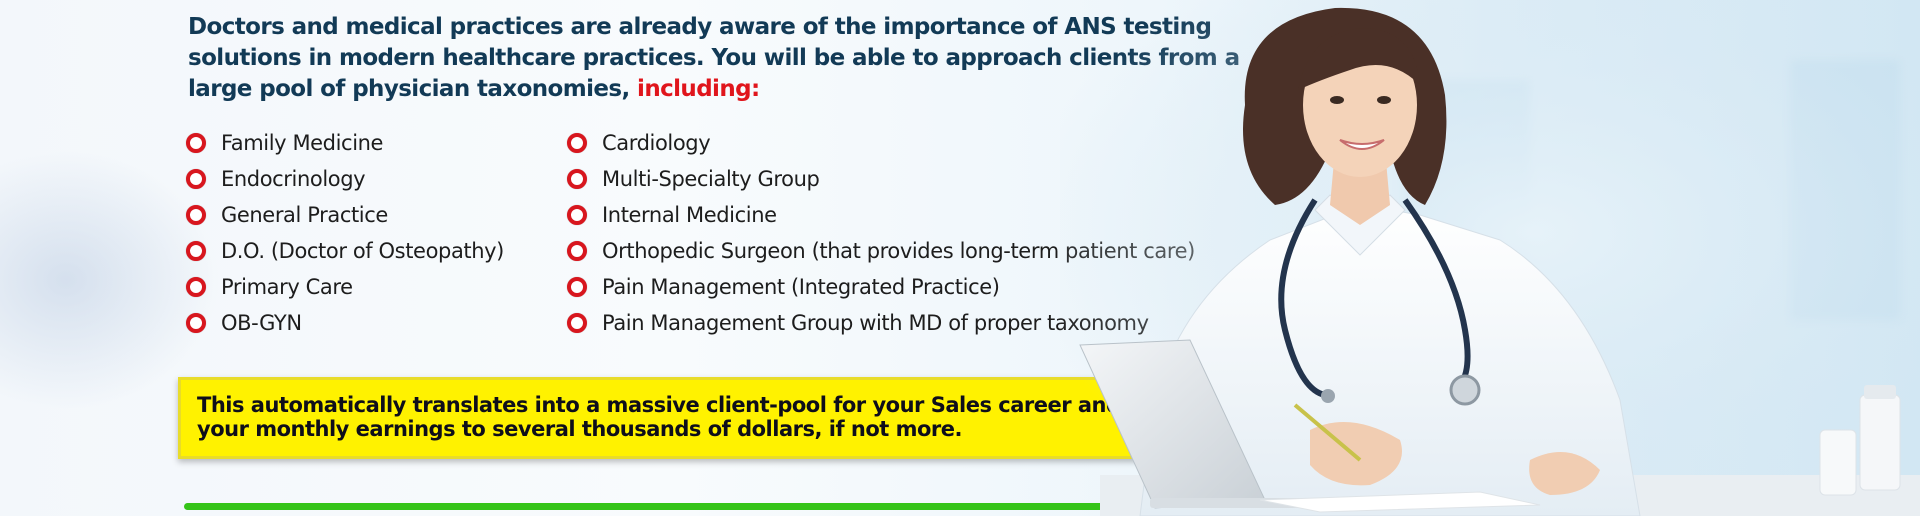 This screenshot has width=1920, height=516. What do you see at coordinates (304, 215) in the screenshot?
I see `list-item-label: General Practice` at bounding box center [304, 215].